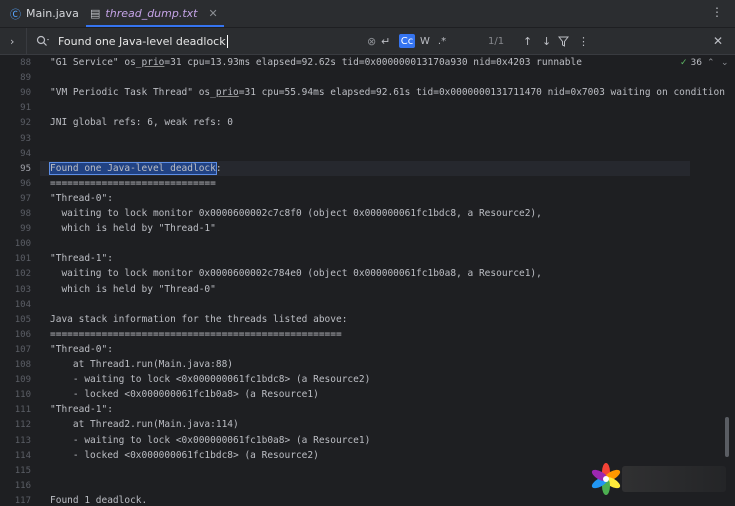 This screenshot has width=735, height=506. Describe the element at coordinates (133, 168) in the screenshot. I see `search-match-highlight: Found one Java-level deadlock` at that location.